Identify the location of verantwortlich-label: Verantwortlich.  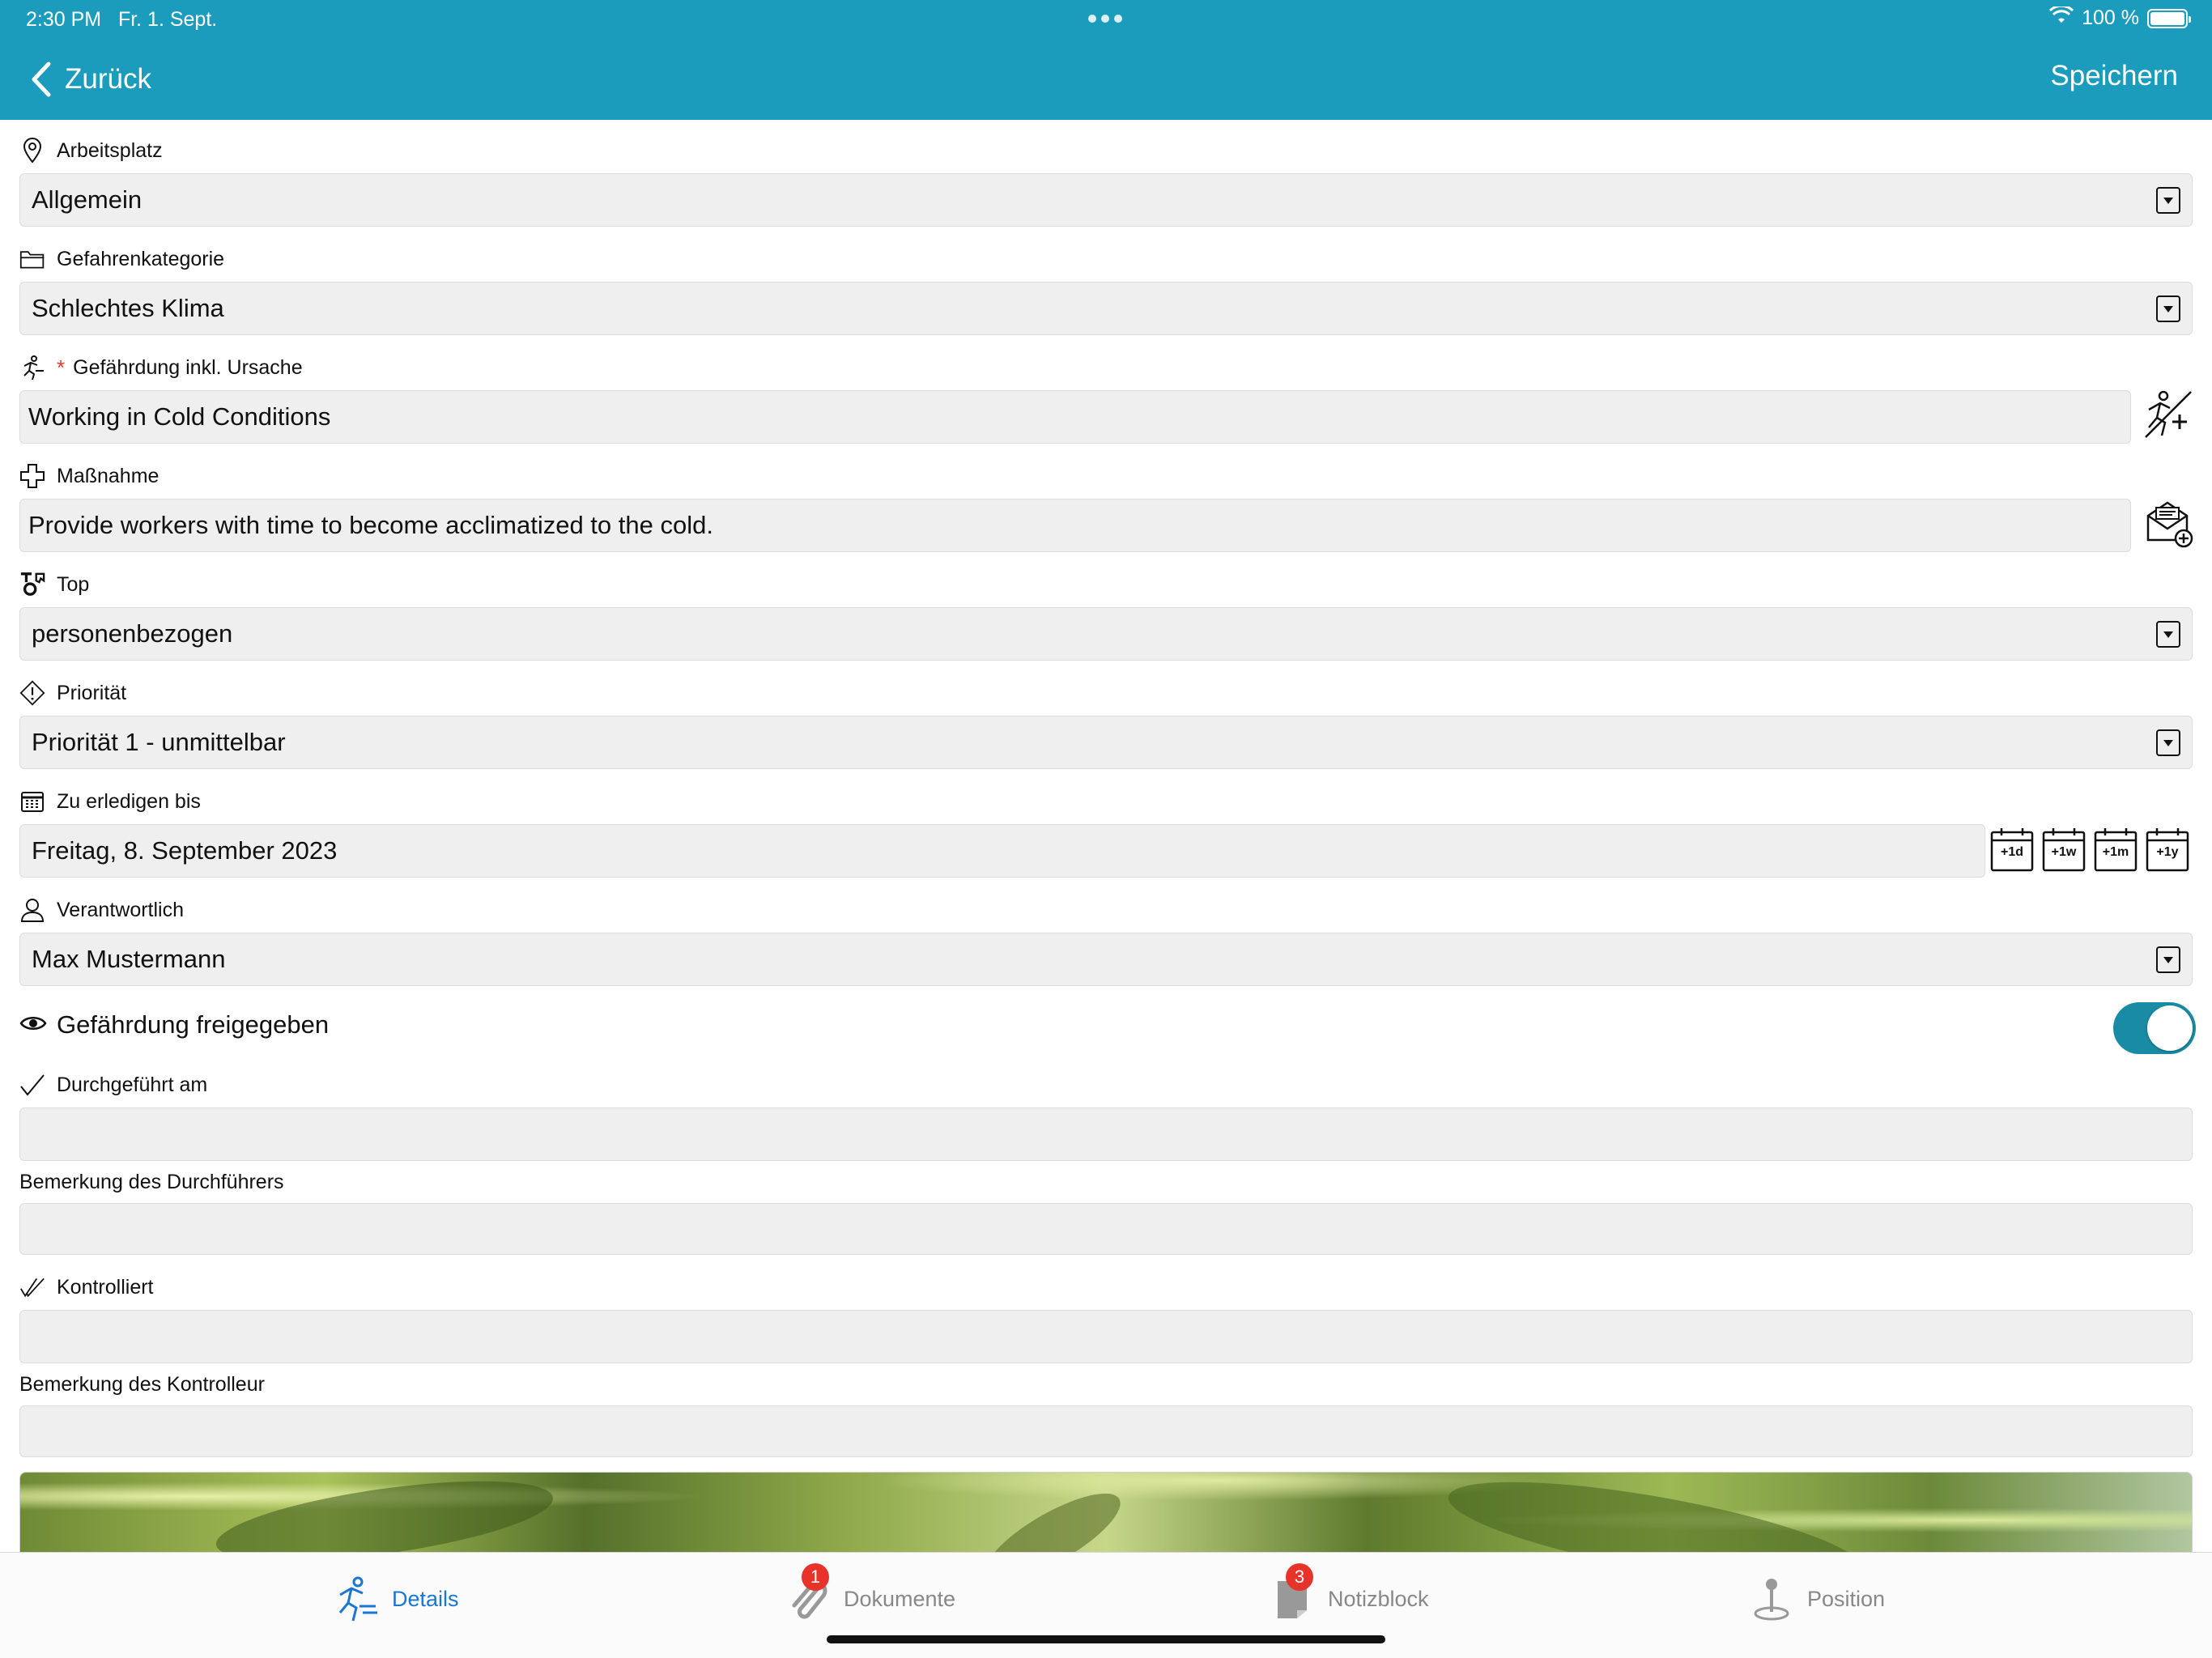
(121, 909).